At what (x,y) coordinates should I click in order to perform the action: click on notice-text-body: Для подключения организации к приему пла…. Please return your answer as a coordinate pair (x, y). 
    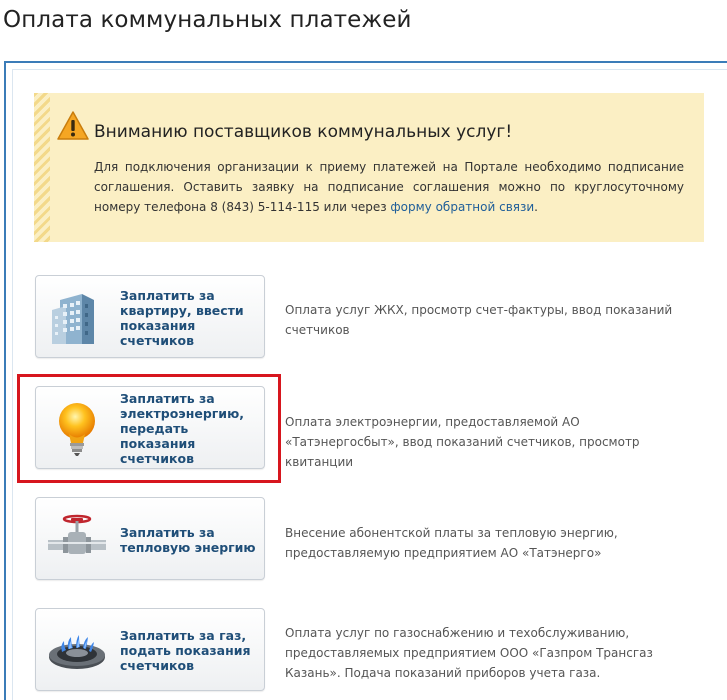
    Looking at the image, I should click on (389, 187).